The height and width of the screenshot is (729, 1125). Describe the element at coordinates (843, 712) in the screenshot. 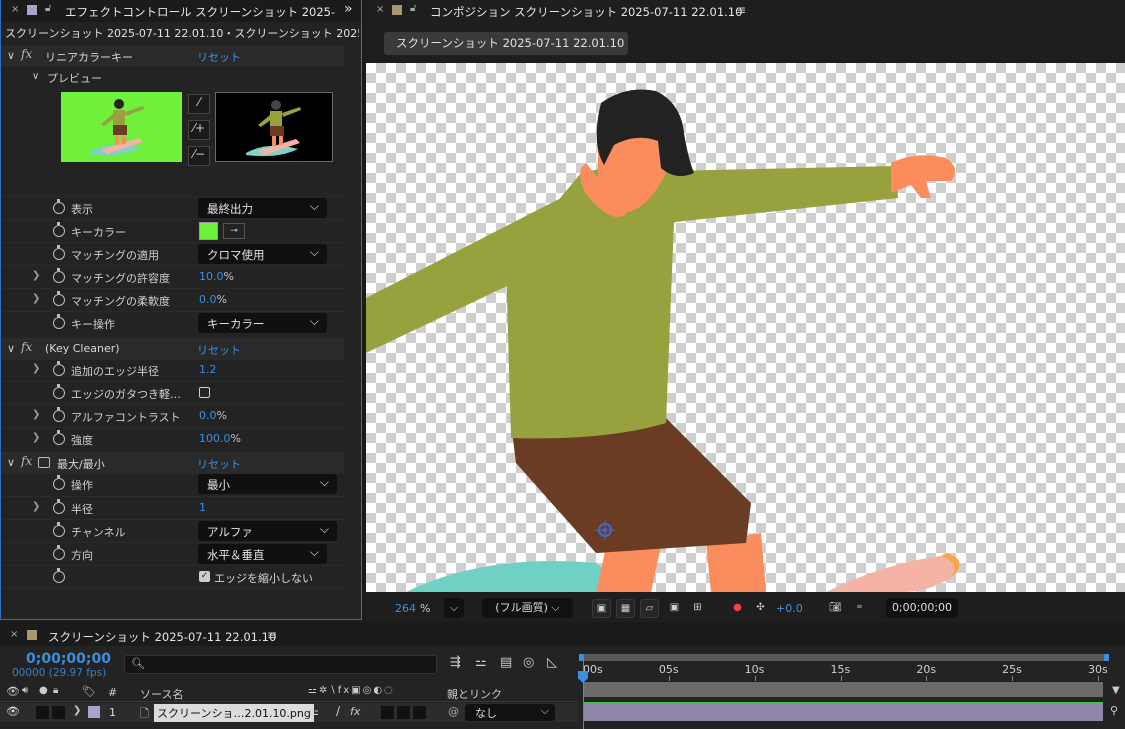

I see `layer-duration-bar` at that location.